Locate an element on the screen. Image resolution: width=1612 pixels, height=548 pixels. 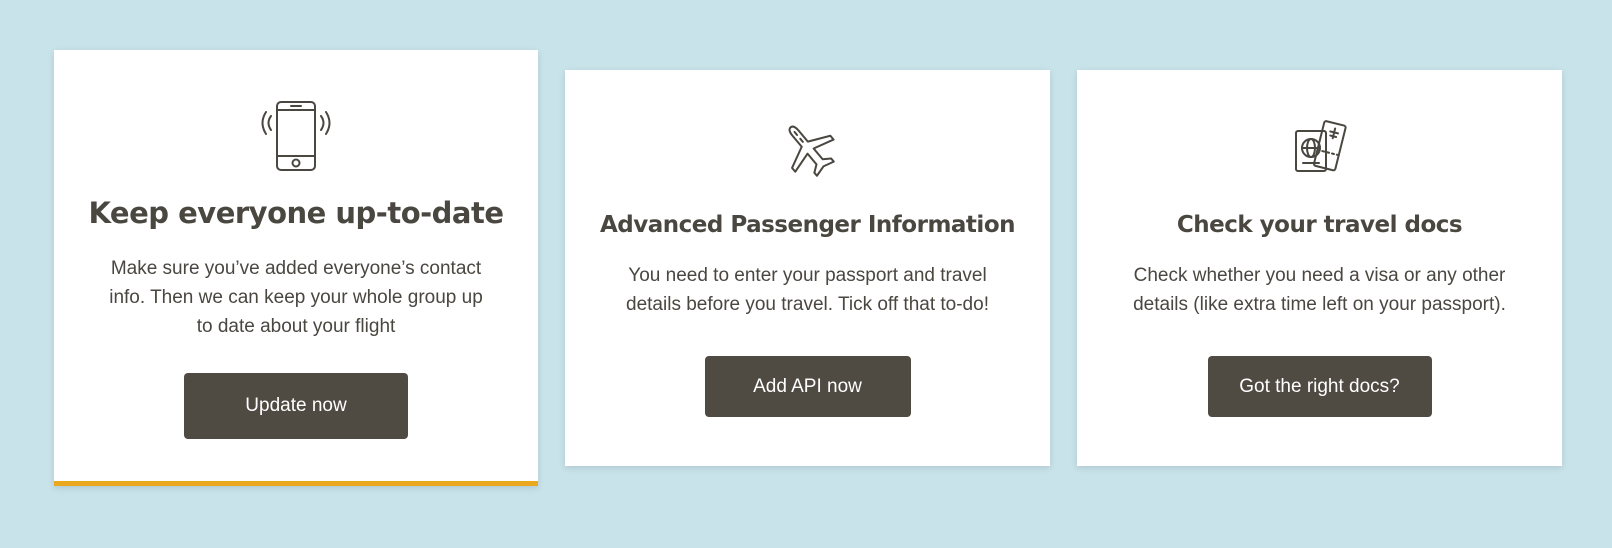
airplane-icon is located at coordinates (808, 148).